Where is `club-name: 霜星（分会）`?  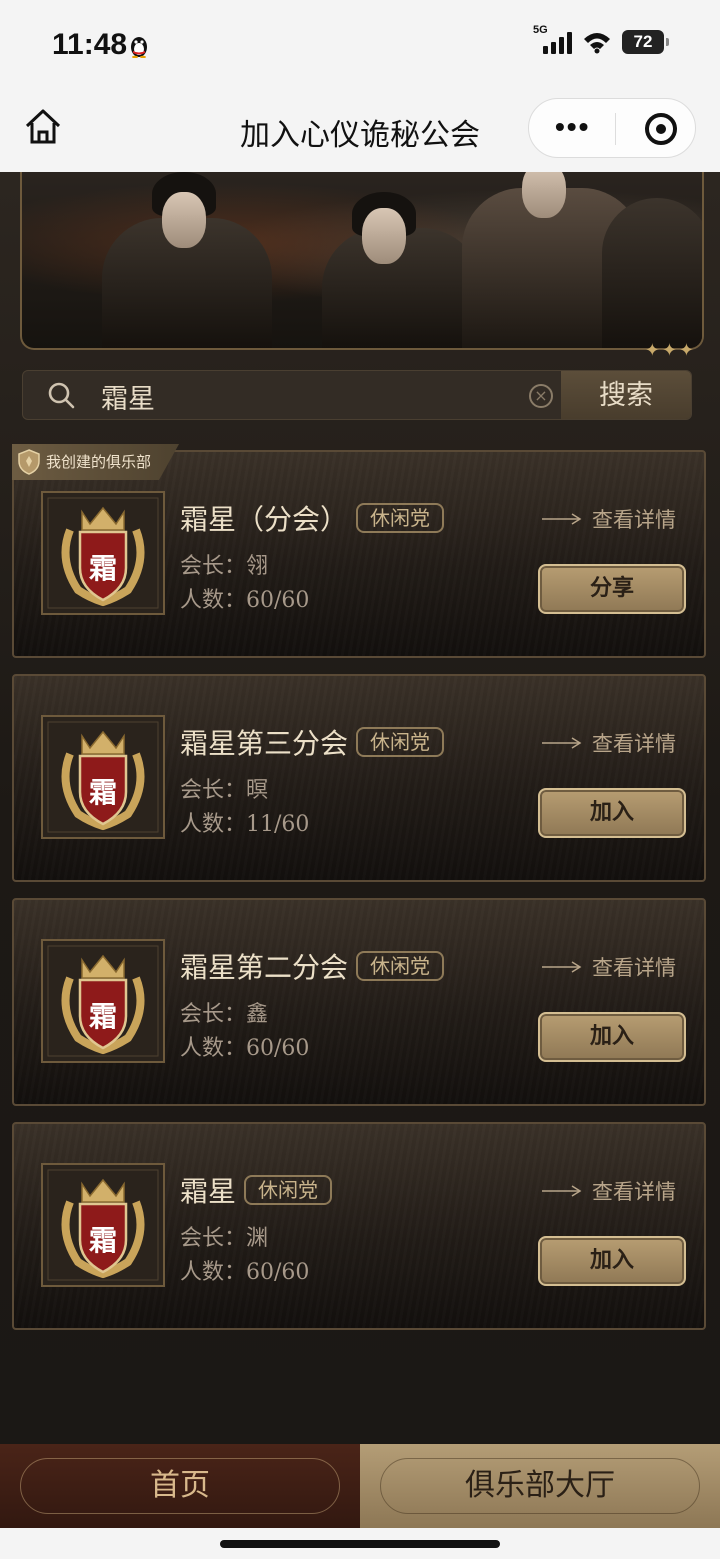 club-name: 霜星（分会） is located at coordinates (264, 519).